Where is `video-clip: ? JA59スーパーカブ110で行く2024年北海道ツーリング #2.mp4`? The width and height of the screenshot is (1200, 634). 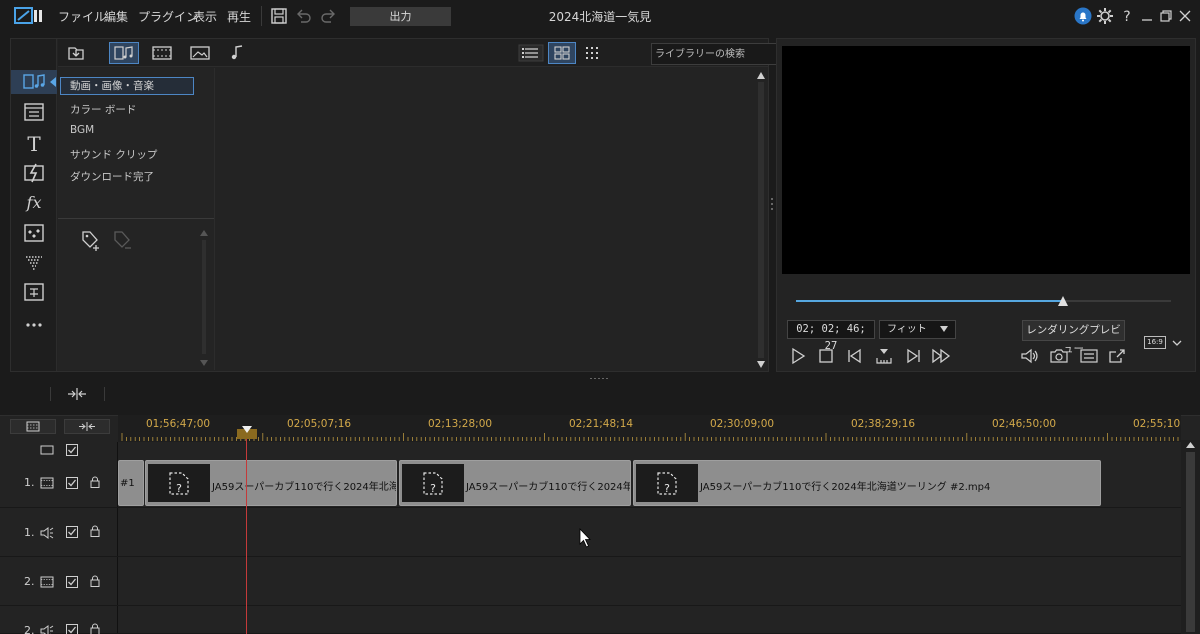 video-clip: ? JA59スーパーカブ110で行く2024年北海道ツーリング #2.mp4 is located at coordinates (867, 483).